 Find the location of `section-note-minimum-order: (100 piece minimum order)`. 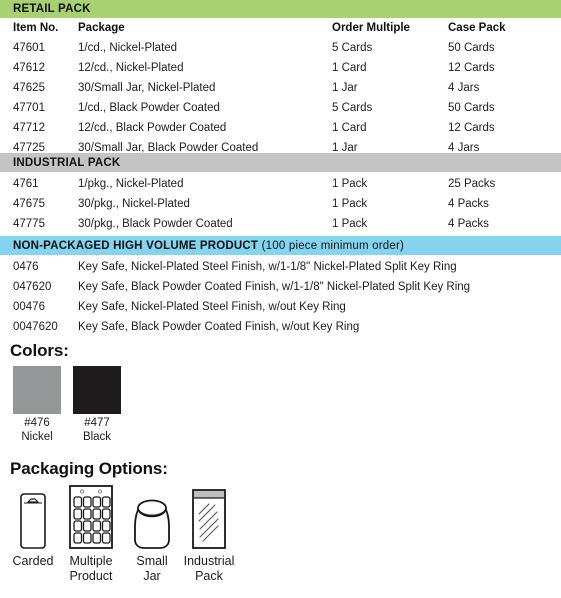

section-note-minimum-order: (100 piece minimum order) is located at coordinates (333, 245).